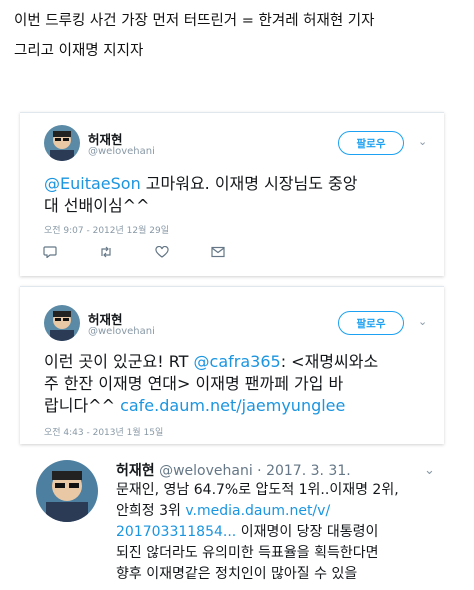 The width and height of the screenshot is (474, 590). What do you see at coordinates (307, 532) in the screenshot?
I see `tweet-text-part: 이재명이 당장 대통령이` at bounding box center [307, 532].